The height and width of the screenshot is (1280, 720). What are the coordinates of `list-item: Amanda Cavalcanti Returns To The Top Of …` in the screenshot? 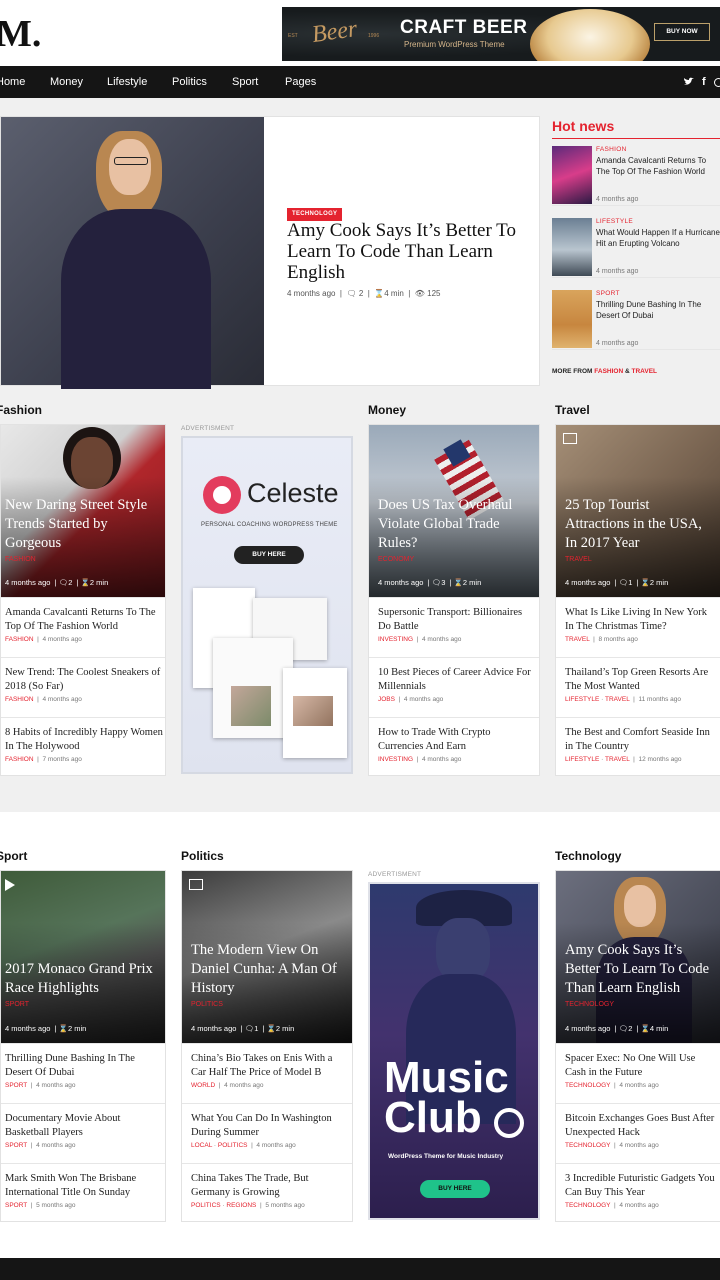 It's located at (83, 627).